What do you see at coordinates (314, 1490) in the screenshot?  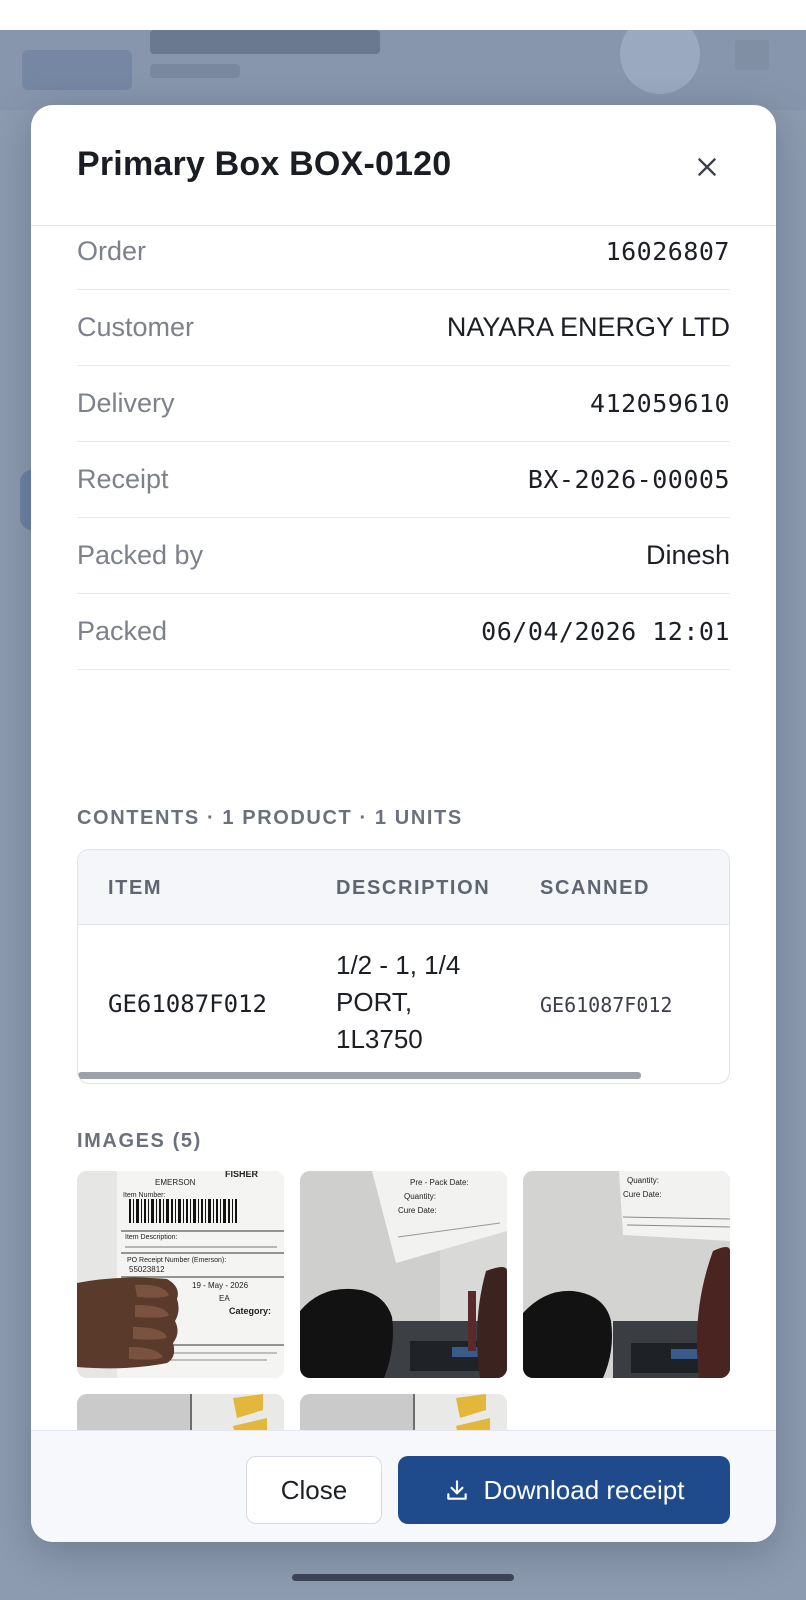 I see `close-button: Close` at bounding box center [314, 1490].